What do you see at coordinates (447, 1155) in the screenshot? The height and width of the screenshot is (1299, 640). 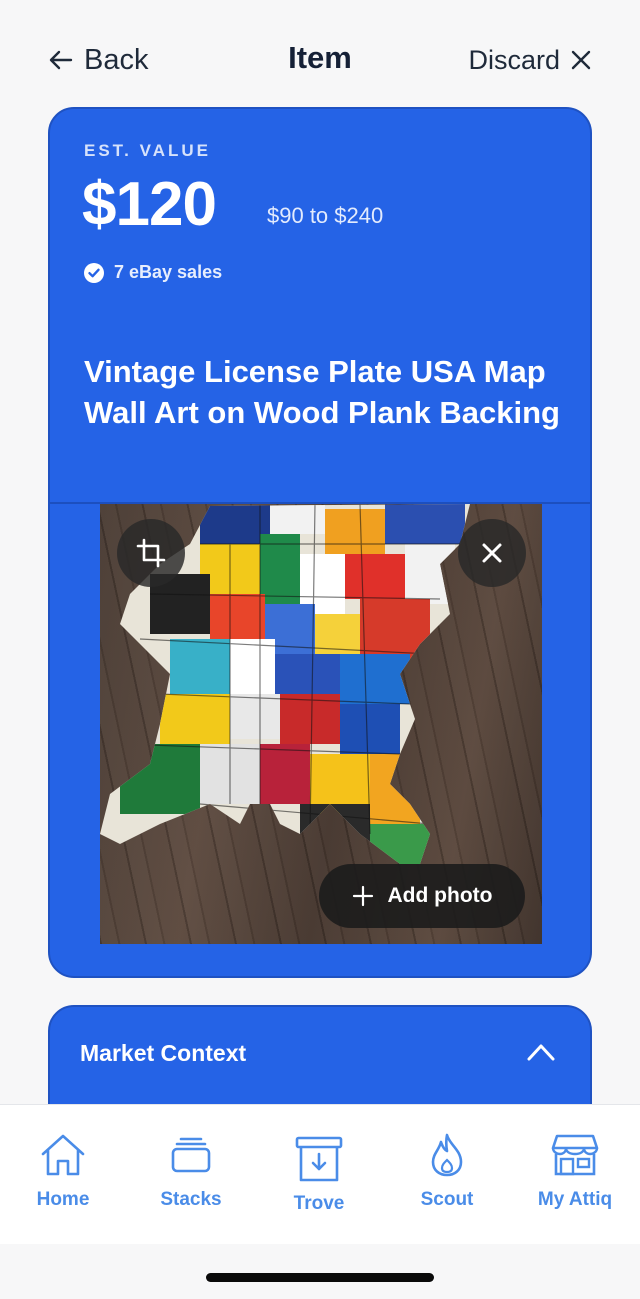 I see `scout-icon` at bounding box center [447, 1155].